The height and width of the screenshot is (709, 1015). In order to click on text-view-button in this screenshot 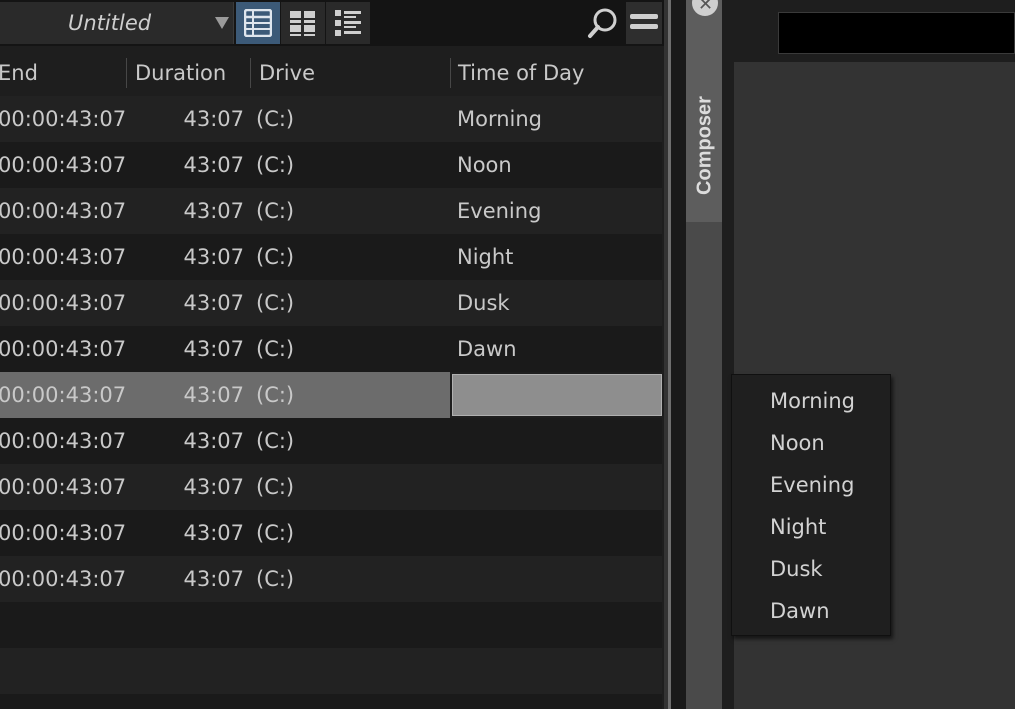, I will do `click(258, 23)`.